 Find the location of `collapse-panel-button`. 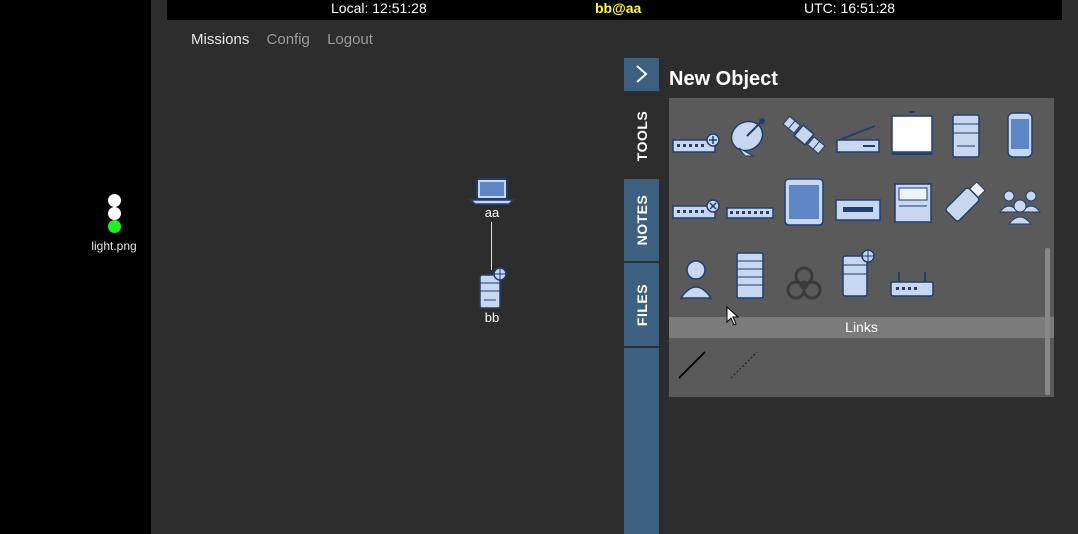

collapse-panel-button is located at coordinates (641, 75).